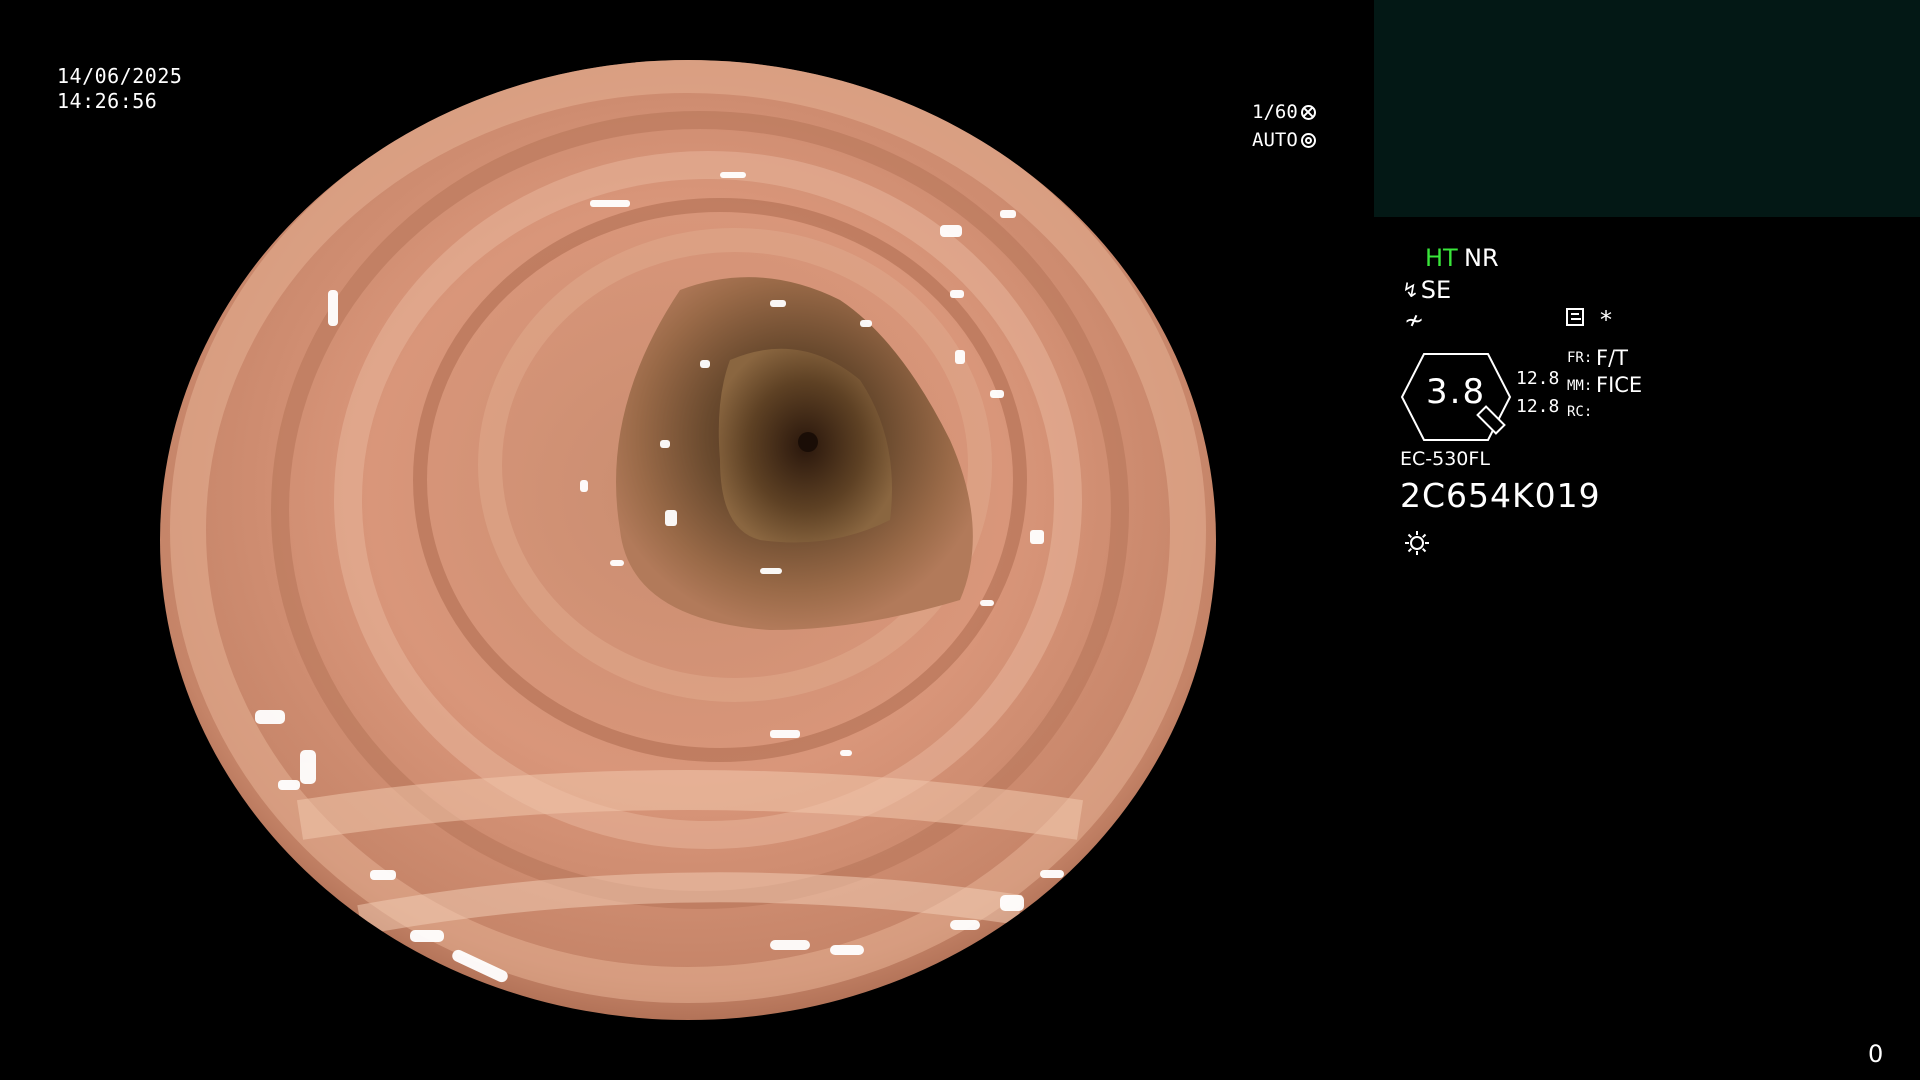 The width and height of the screenshot is (1920, 1080). I want to click on se-text: SE, so click(1436, 290).